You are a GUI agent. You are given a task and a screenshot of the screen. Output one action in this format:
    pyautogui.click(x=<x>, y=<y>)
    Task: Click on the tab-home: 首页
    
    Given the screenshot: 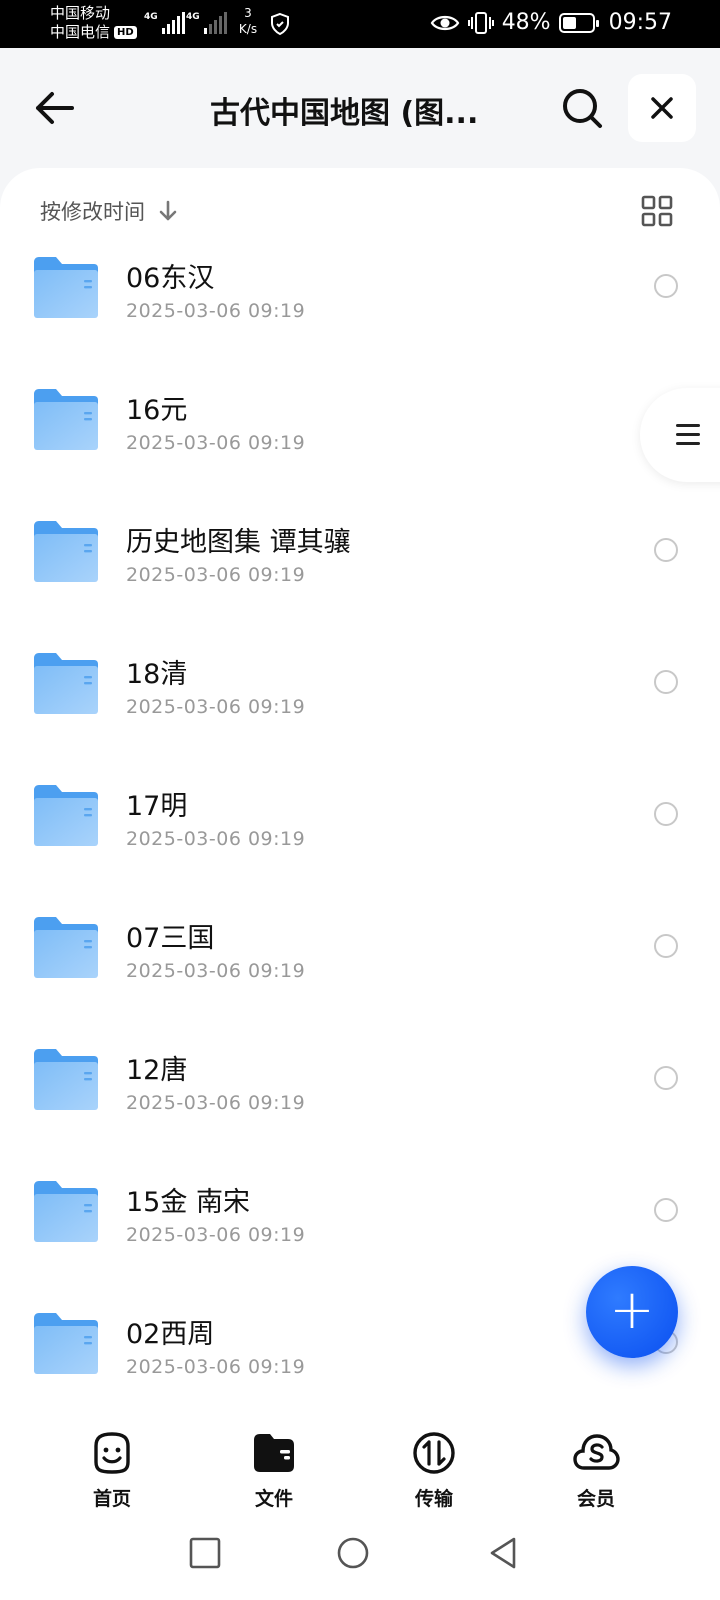 What is the action you would take?
    pyautogui.click(x=112, y=1470)
    